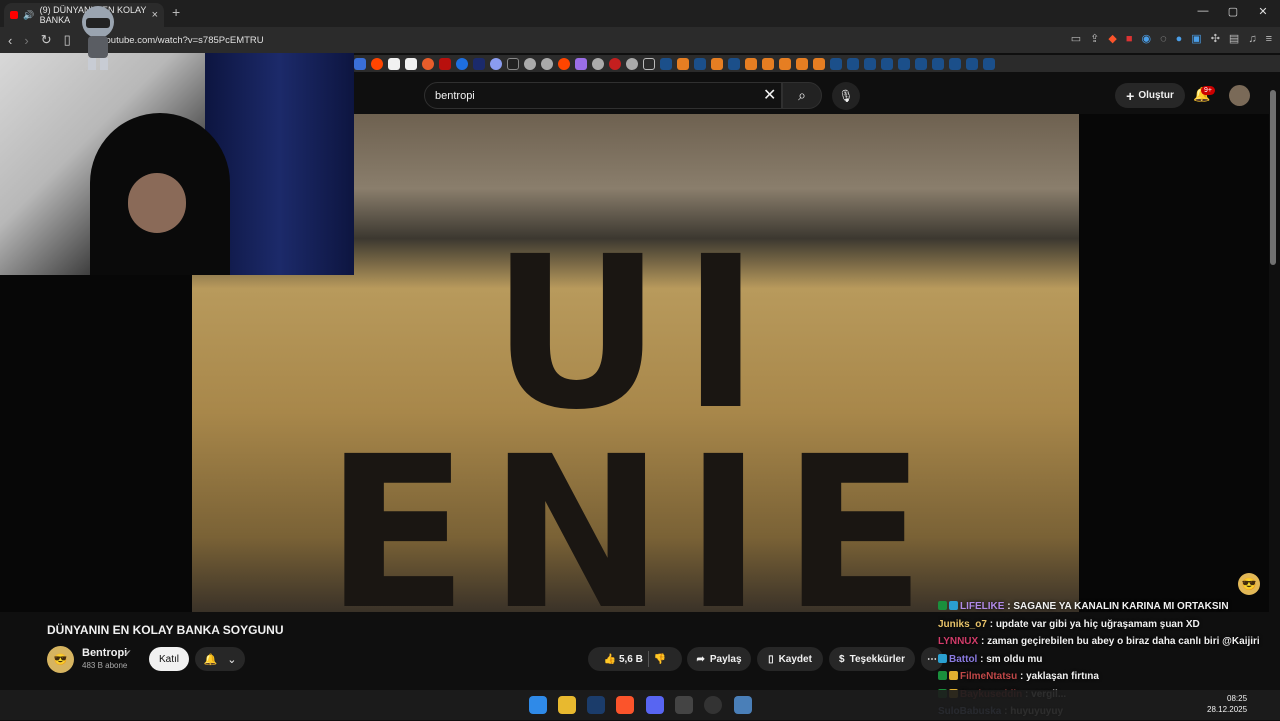 The width and height of the screenshot is (1280, 721). What do you see at coordinates (1196, 38) in the screenshot?
I see `extension-icon: ▣` at bounding box center [1196, 38].